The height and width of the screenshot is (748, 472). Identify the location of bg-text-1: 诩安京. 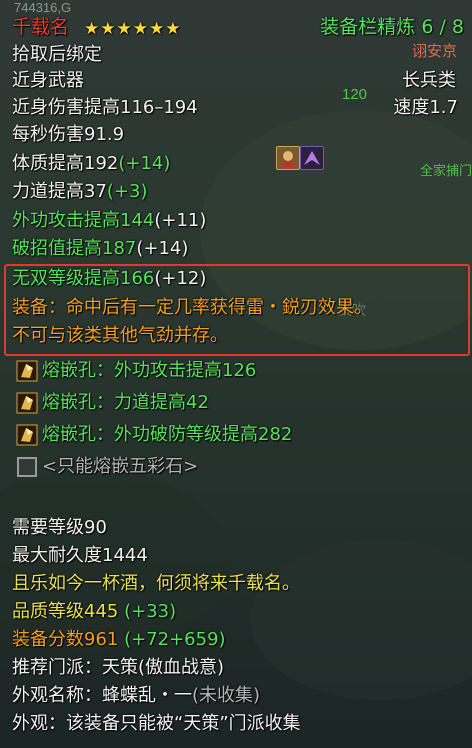
(435, 51).